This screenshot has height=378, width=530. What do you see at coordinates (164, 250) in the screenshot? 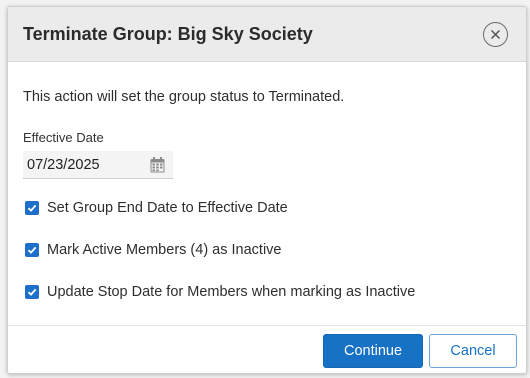
I see `mark-inactive-label: Mark Active Members (4) as Inactive` at bounding box center [164, 250].